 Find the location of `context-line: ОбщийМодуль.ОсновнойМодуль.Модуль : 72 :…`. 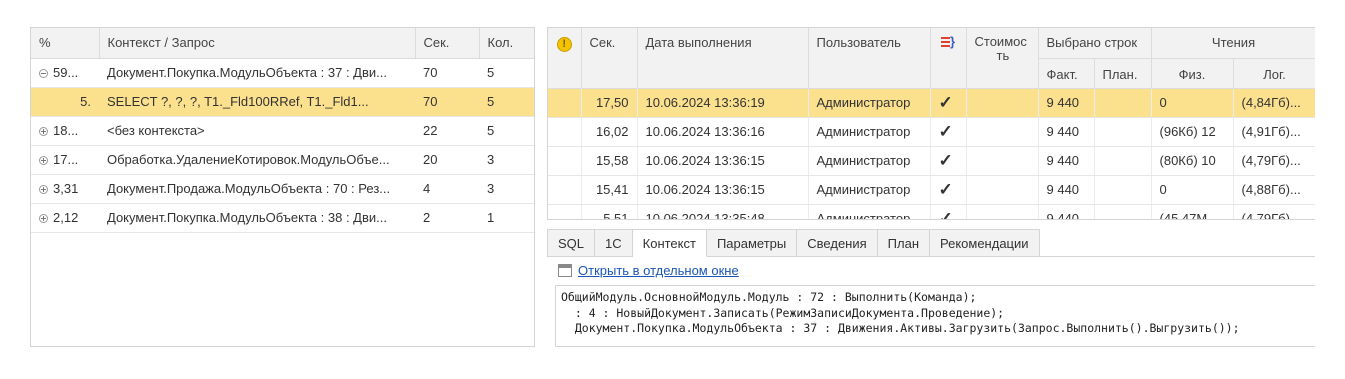

context-line: ОбщийМодуль.ОсновнойМодуль.Модуль : 72 :… is located at coordinates (769, 297).